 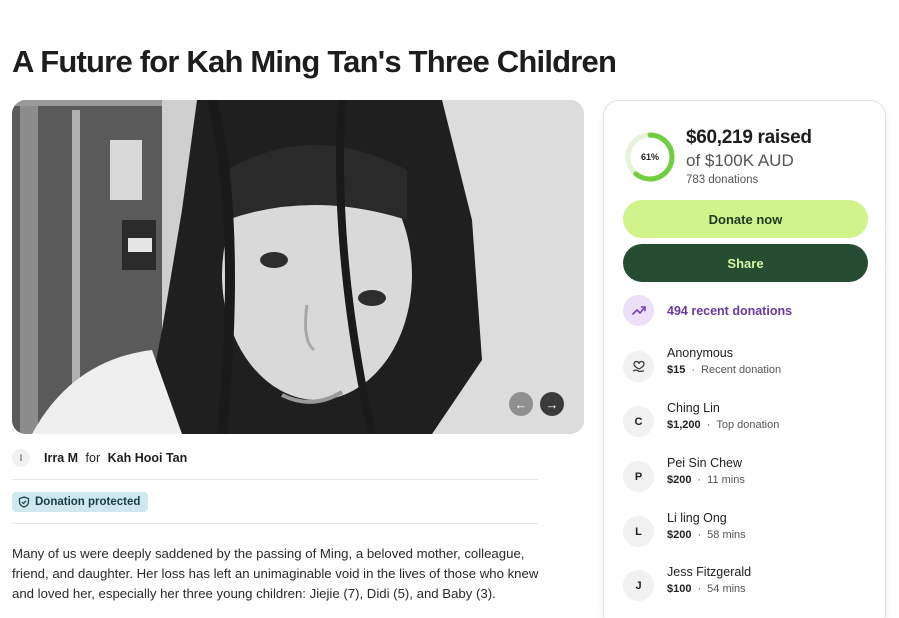 I want to click on next-photo-button: →, so click(x=552, y=404).